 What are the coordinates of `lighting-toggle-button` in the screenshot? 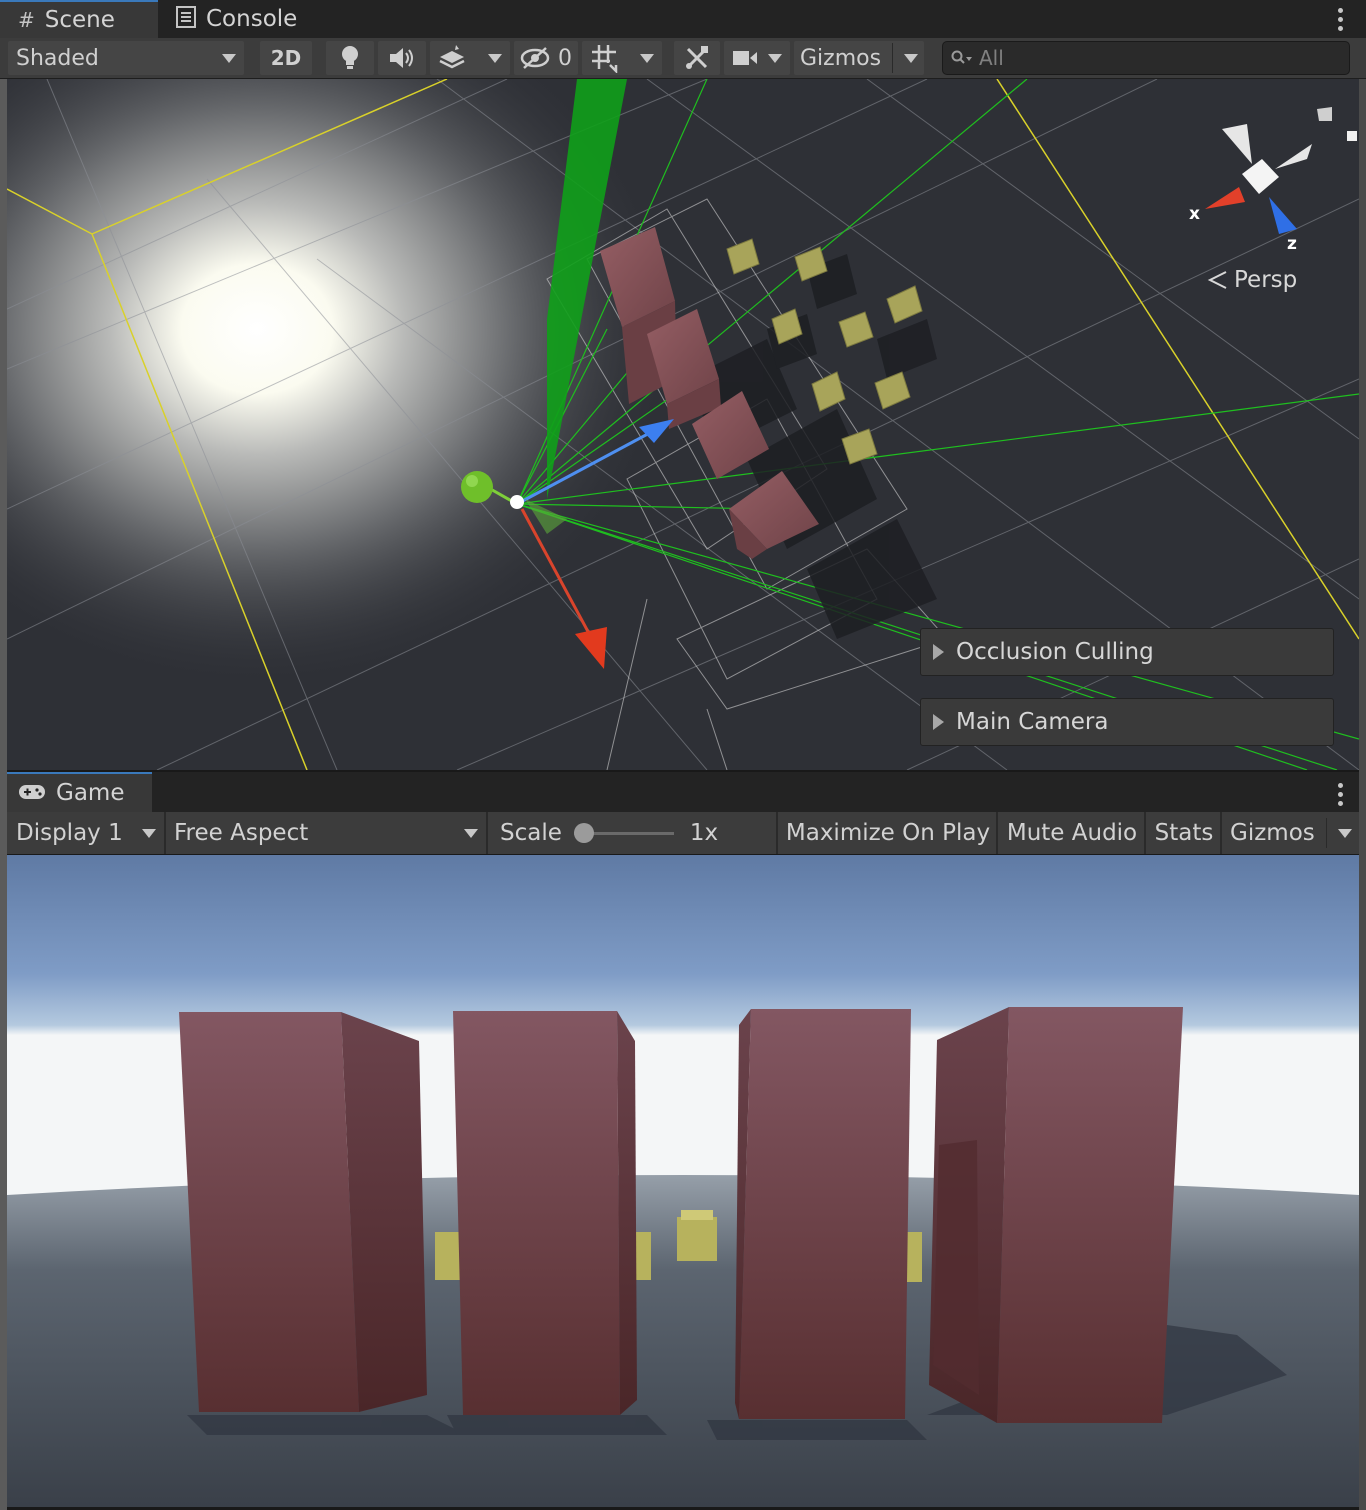 It's located at (350, 58).